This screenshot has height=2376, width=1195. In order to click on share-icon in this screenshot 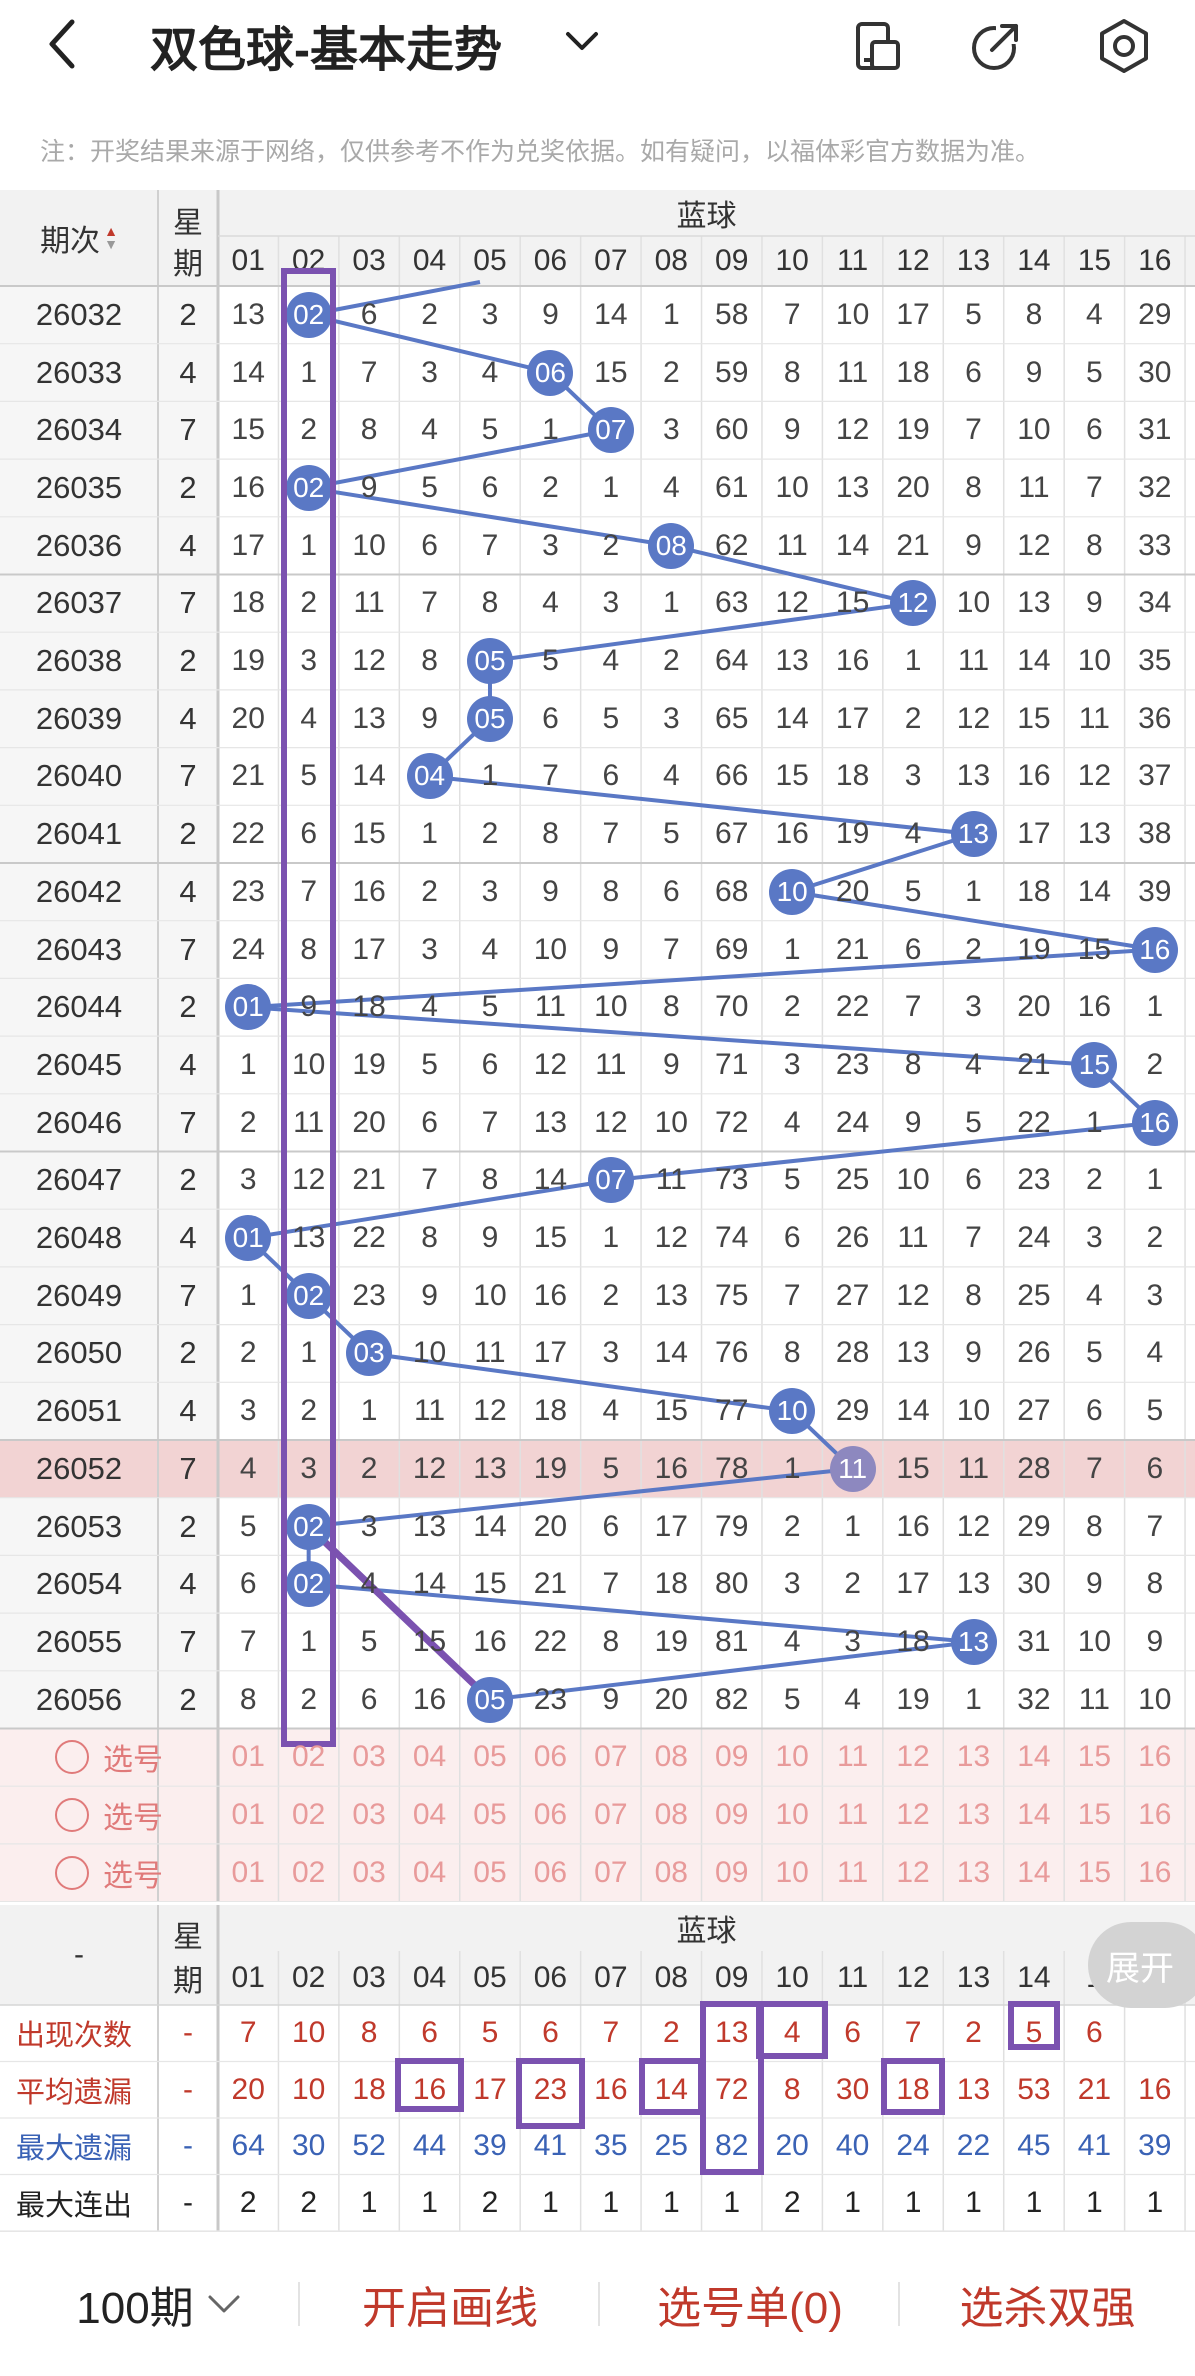, I will do `click(996, 46)`.